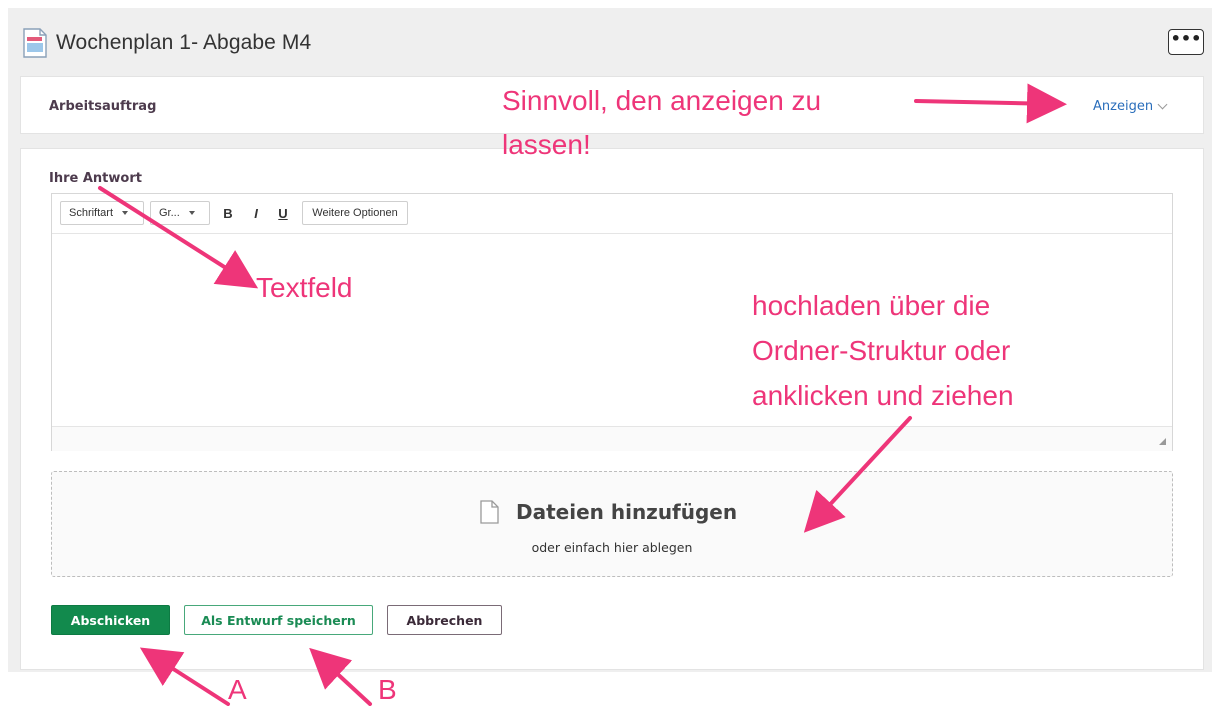 The height and width of the screenshot is (706, 1212). Describe the element at coordinates (304, 287) in the screenshot. I see `annotation-textfield: Textfeld` at that location.